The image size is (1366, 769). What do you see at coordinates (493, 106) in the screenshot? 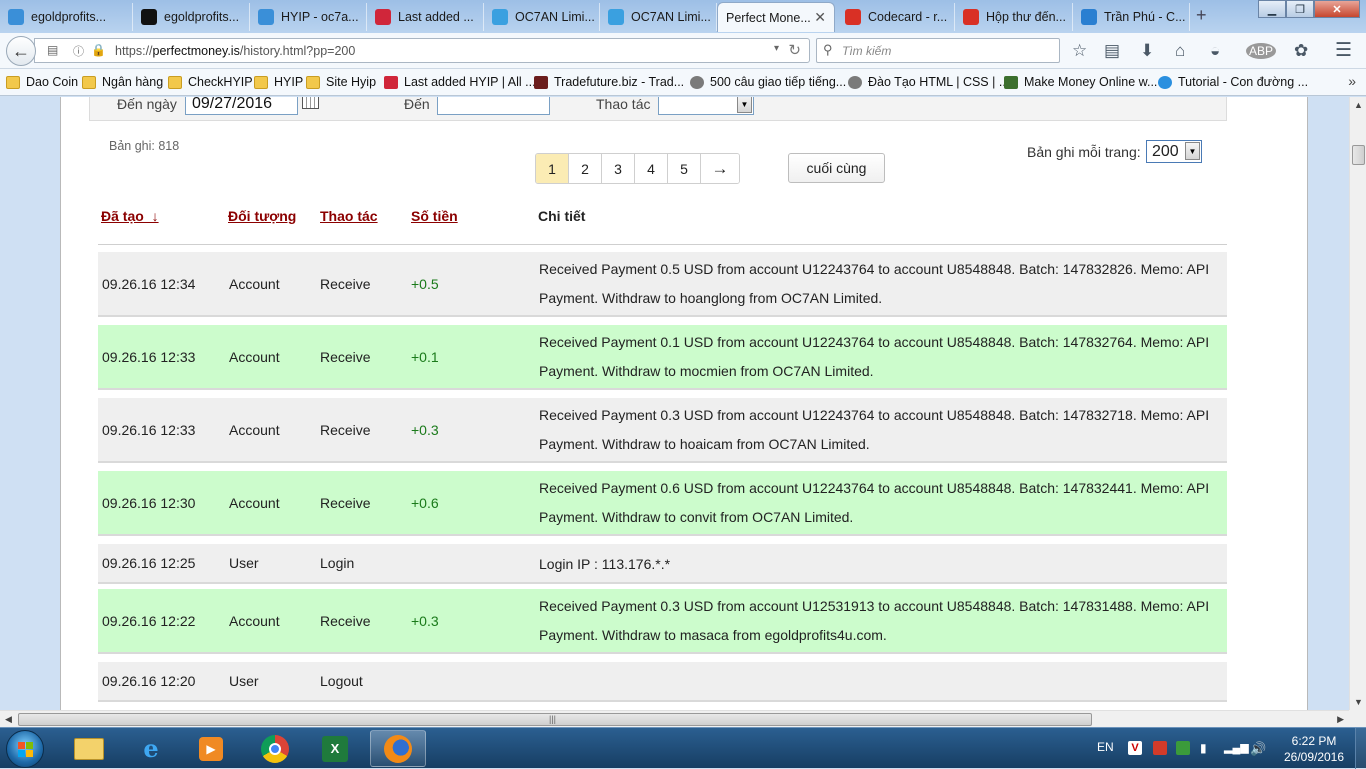
I see `to-field` at bounding box center [493, 106].